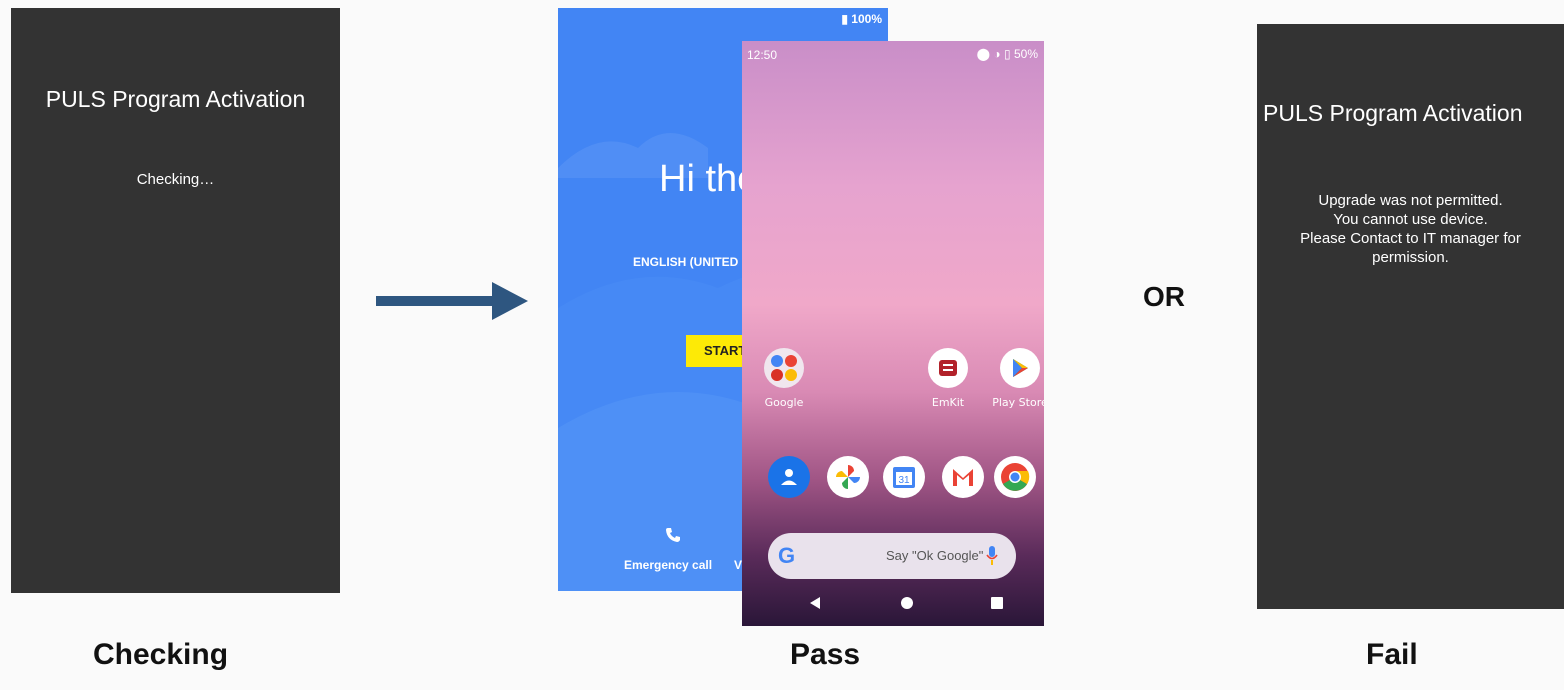 The height and width of the screenshot is (690, 1564). I want to click on calendar-day-label: 31, so click(904, 480).